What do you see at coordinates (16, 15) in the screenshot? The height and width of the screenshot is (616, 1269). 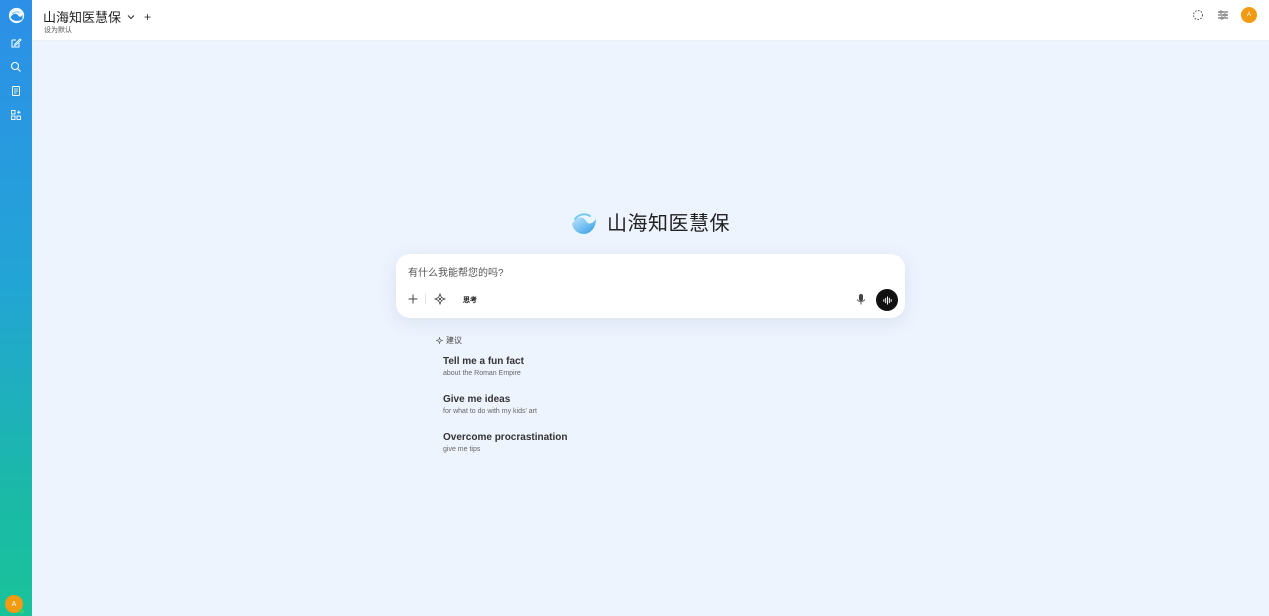 I see `app-logo-icon` at bounding box center [16, 15].